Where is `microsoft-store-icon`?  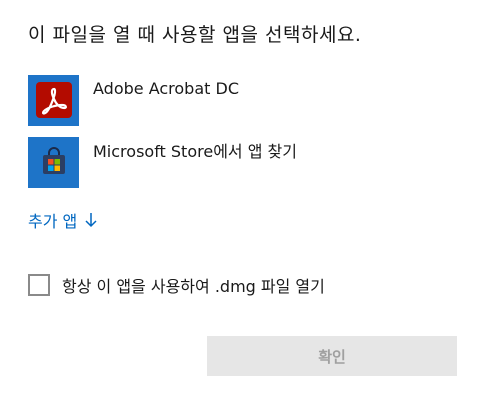
microsoft-store-icon is located at coordinates (53, 160).